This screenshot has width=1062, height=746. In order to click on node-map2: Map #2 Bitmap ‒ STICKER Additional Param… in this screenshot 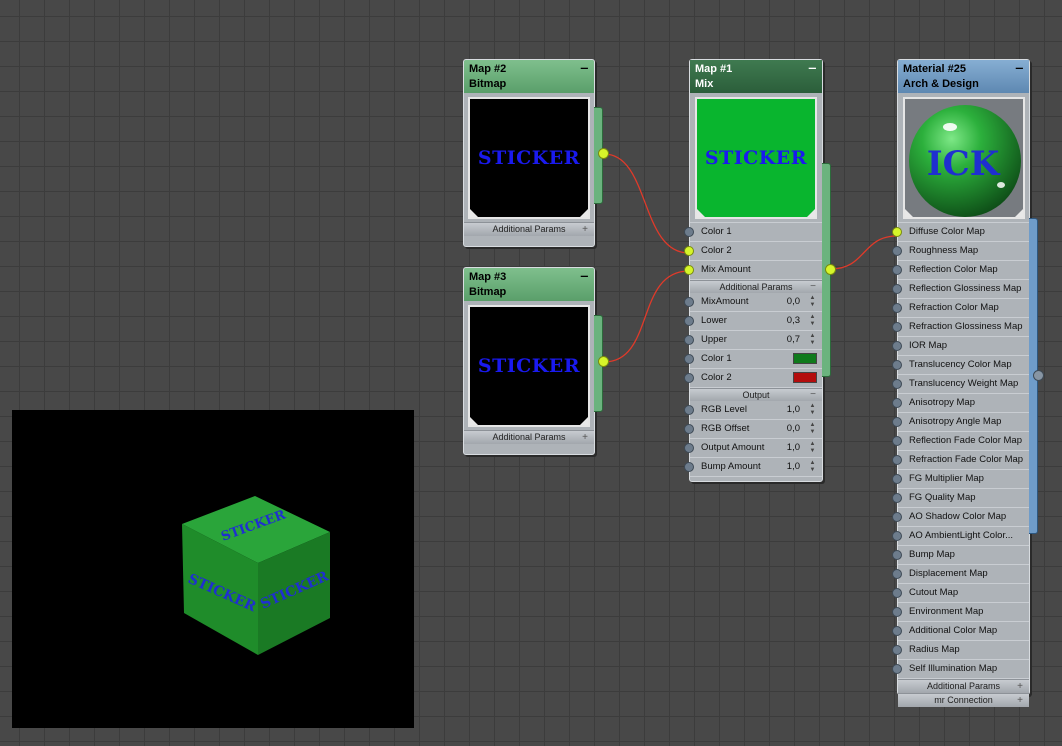, I will do `click(529, 153)`.